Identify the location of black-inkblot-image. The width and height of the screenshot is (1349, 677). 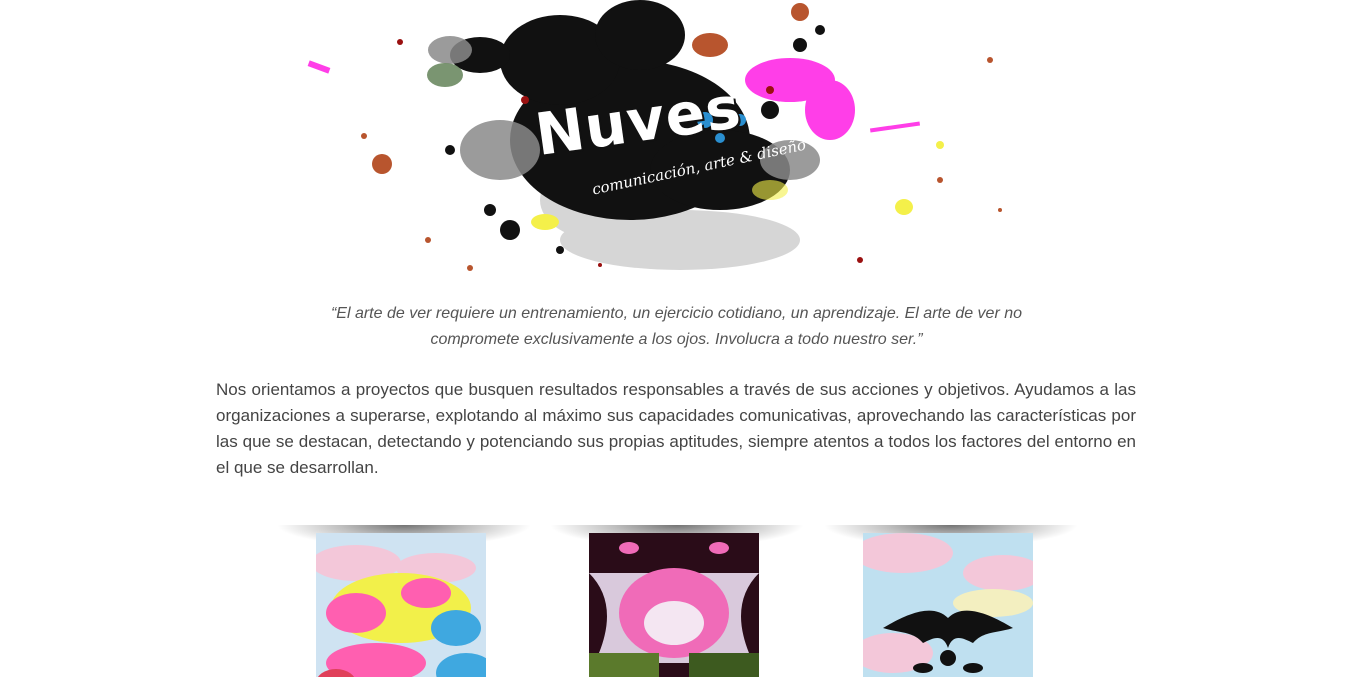
(948, 605).